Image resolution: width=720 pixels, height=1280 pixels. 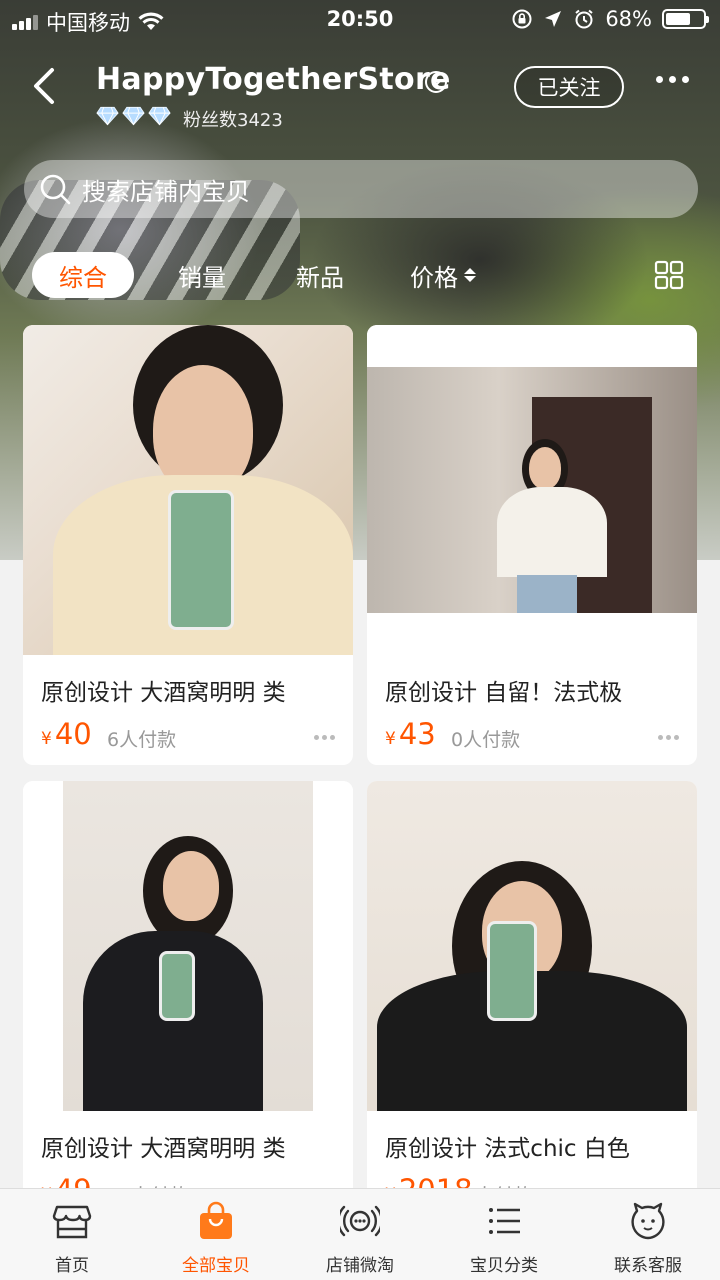 I want to click on back-arrow-icon, so click(x=44, y=86).